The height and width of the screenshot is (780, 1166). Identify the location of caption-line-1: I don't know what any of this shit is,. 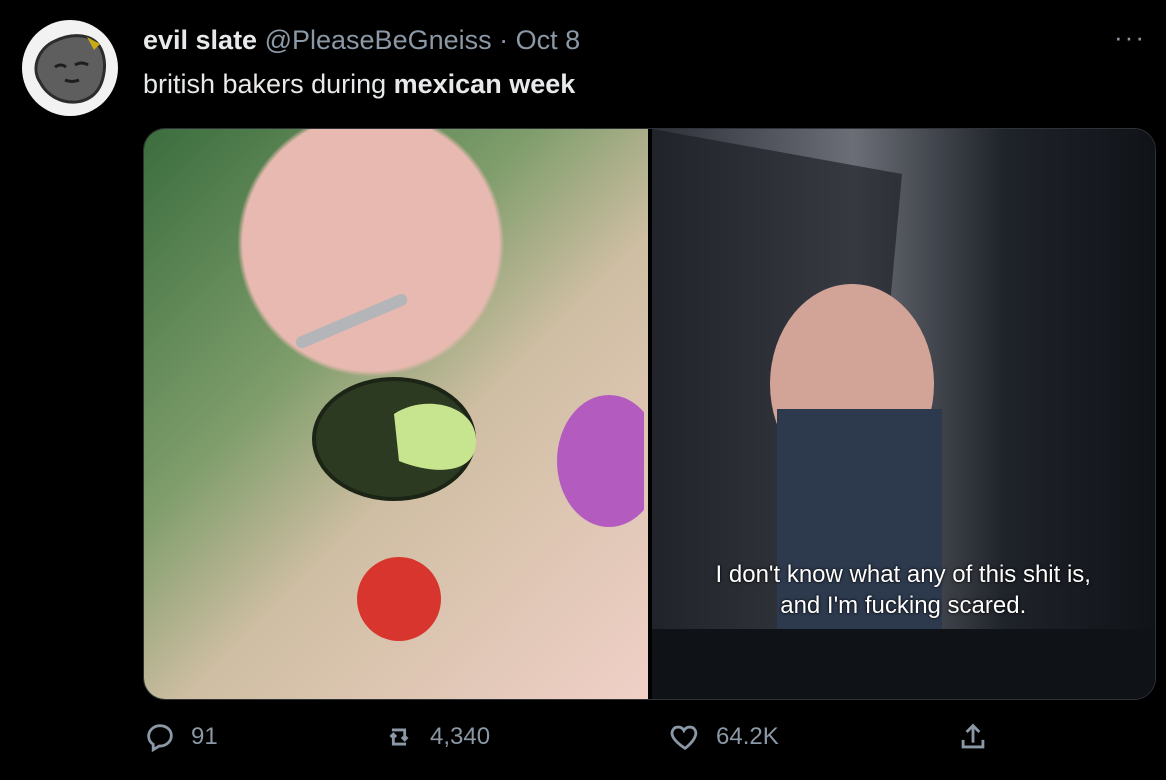
(903, 574).